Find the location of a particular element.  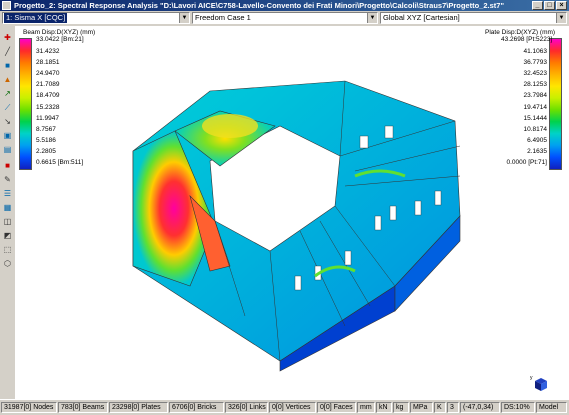

maximize-button: □ is located at coordinates (549, 5).